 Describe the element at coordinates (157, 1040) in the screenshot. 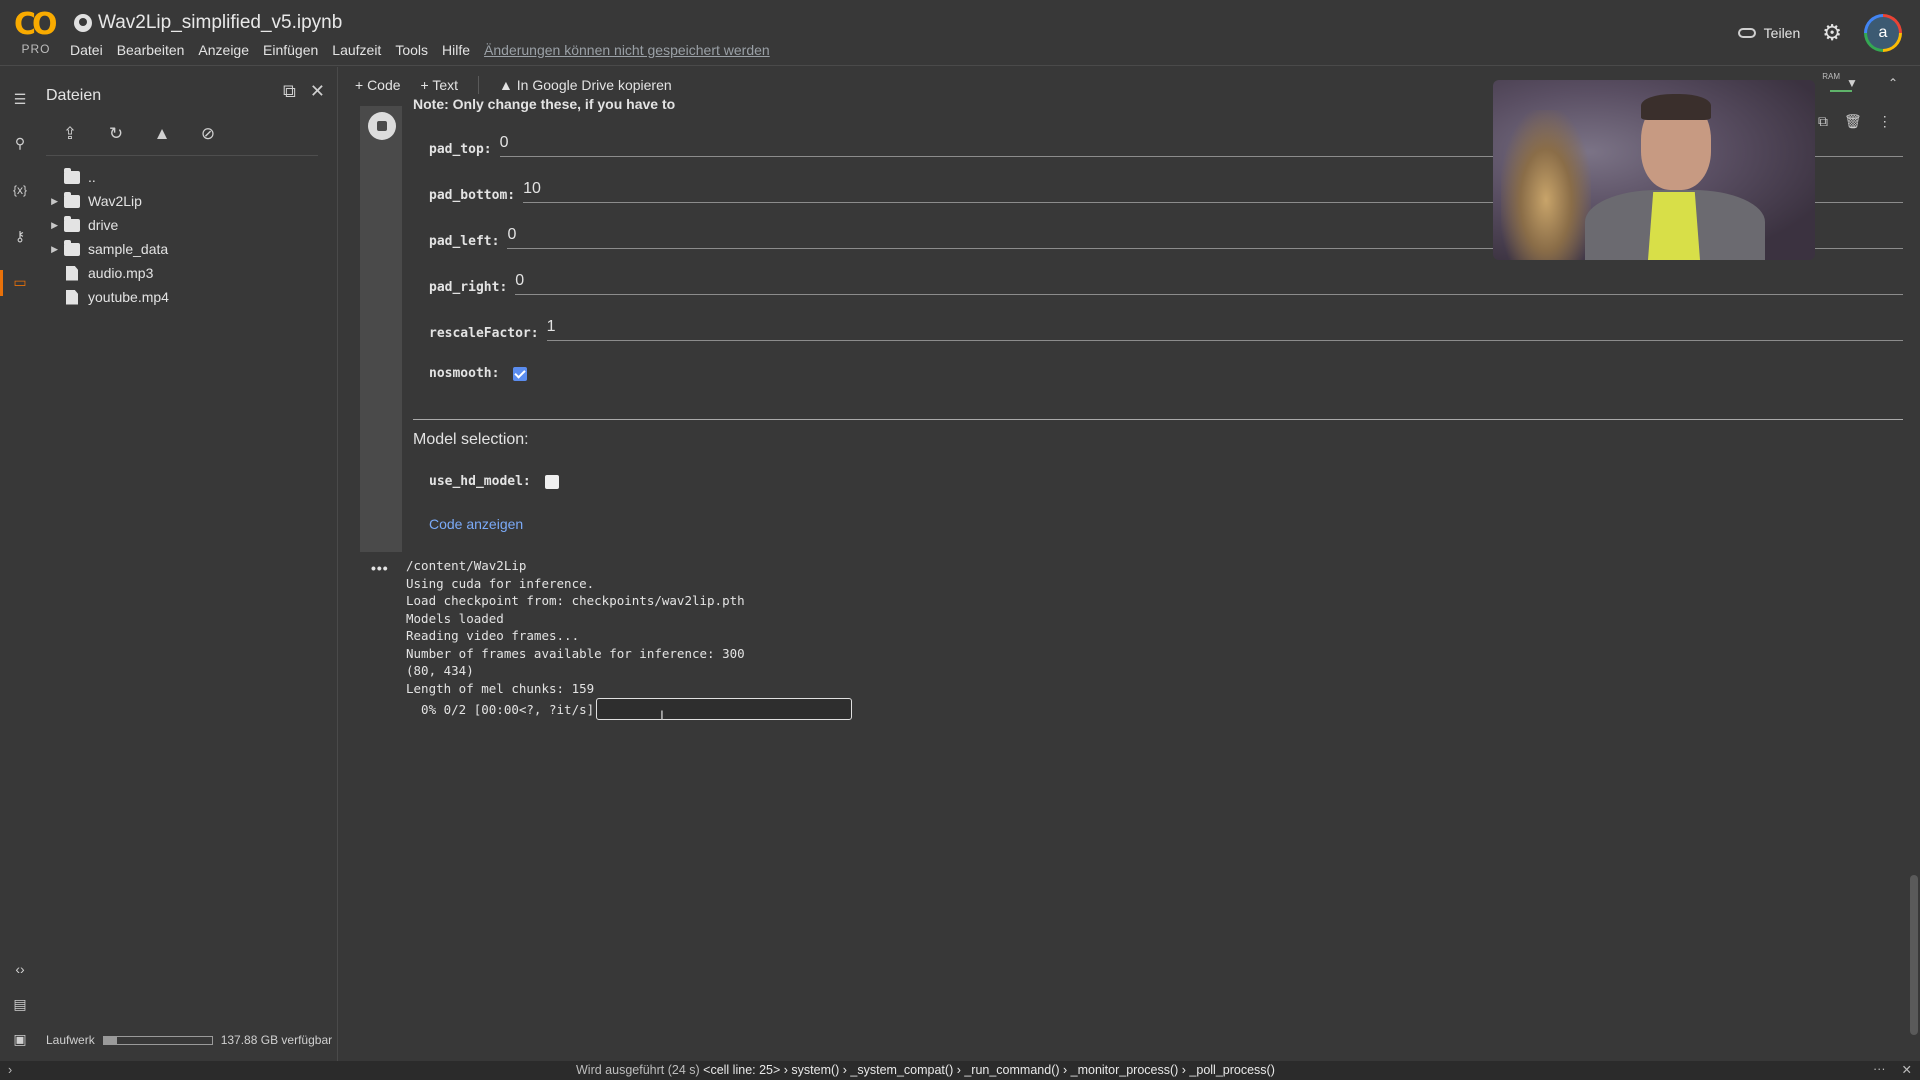

I see `disk-usage-bar` at that location.